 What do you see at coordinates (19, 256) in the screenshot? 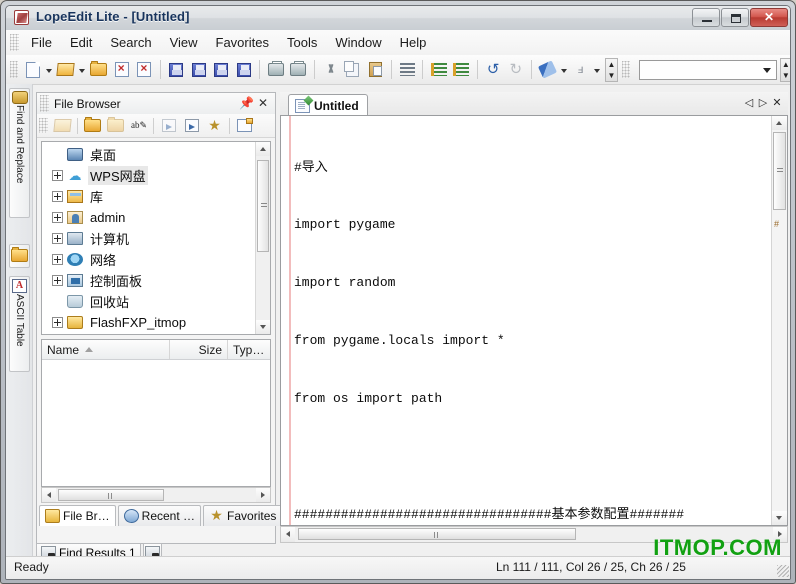
I see `dock-tab-folder` at bounding box center [19, 256].